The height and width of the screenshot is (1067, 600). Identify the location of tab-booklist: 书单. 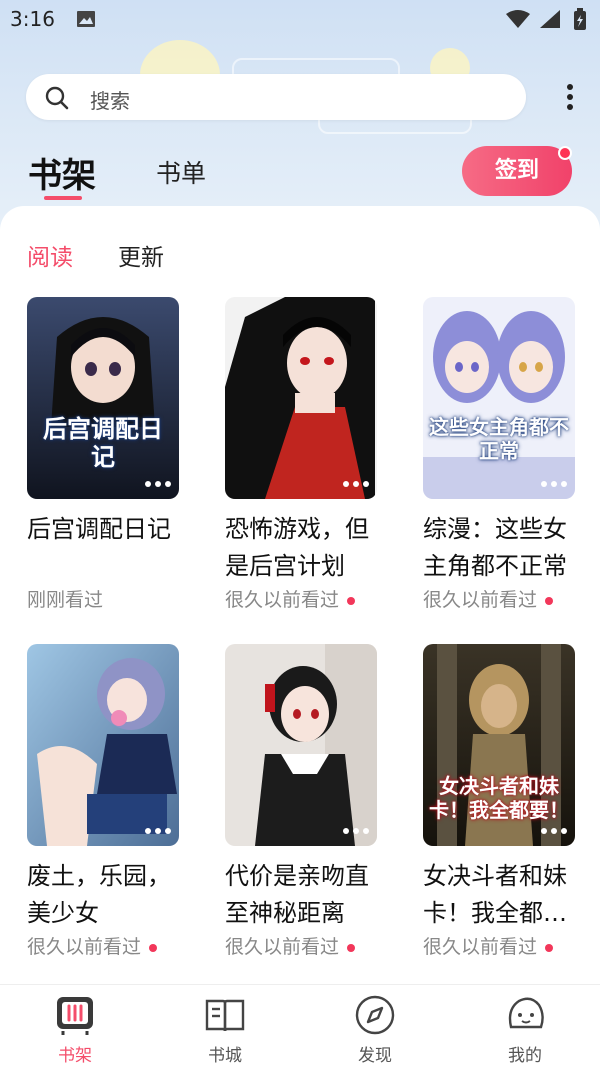
(181, 172).